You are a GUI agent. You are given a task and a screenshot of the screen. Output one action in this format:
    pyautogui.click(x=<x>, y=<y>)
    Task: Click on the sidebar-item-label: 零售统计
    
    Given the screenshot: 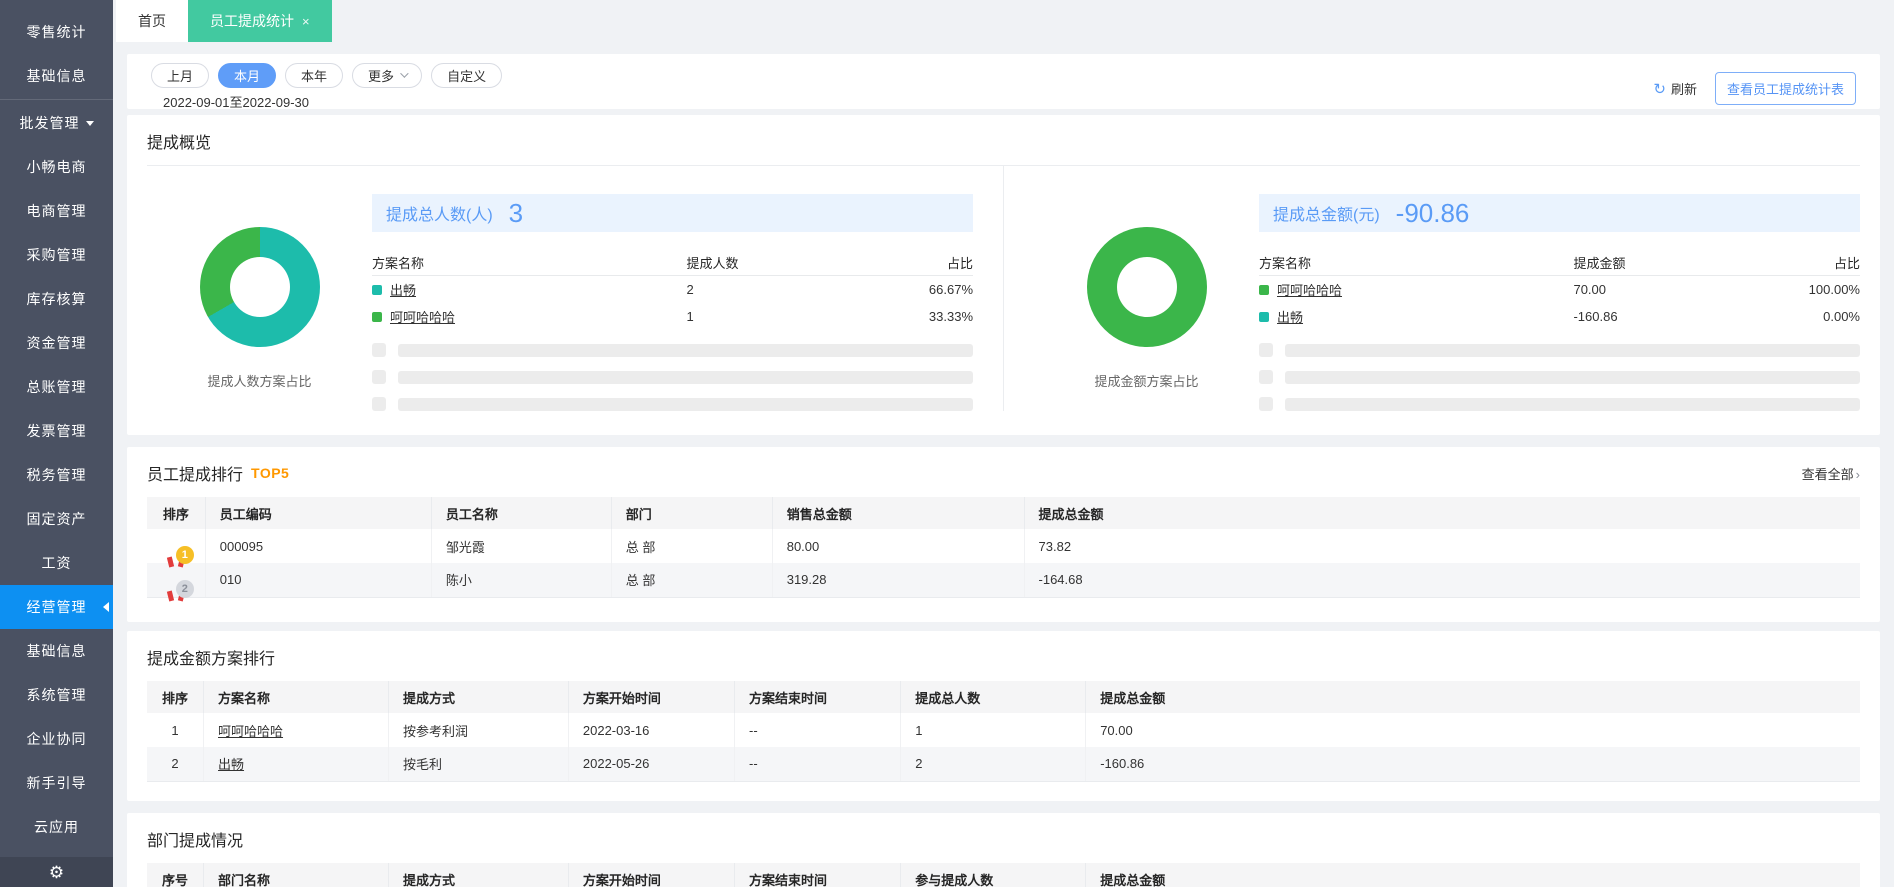 What is the action you would take?
    pyautogui.click(x=56, y=32)
    